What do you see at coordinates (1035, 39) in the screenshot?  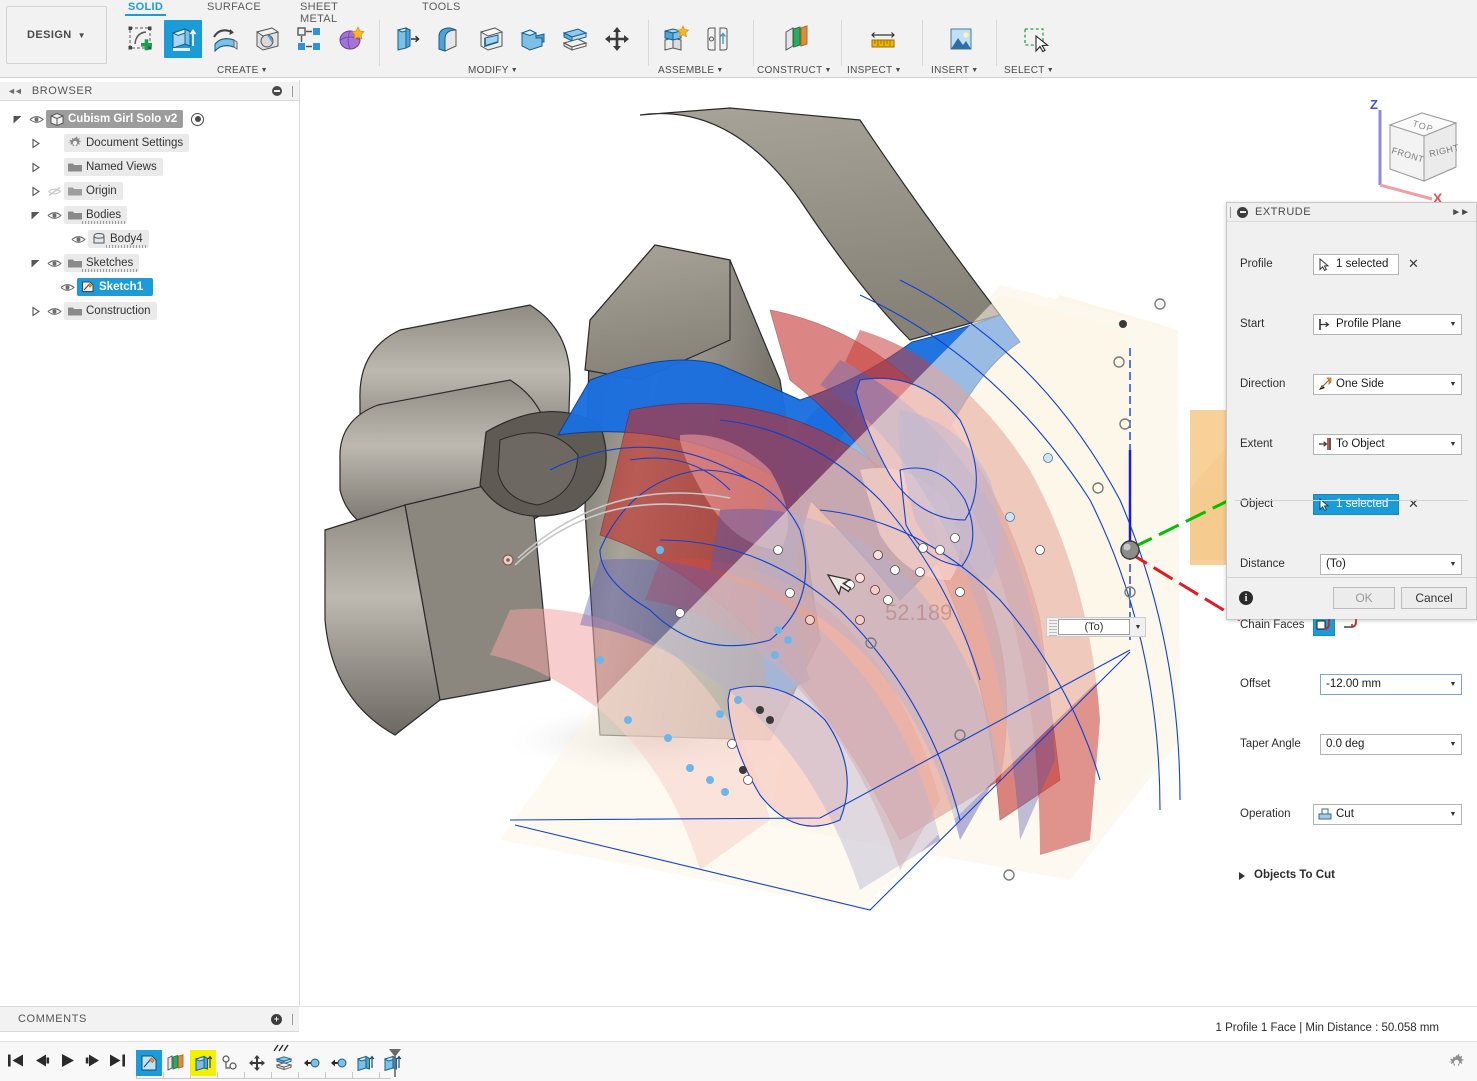 I see `select-icon` at bounding box center [1035, 39].